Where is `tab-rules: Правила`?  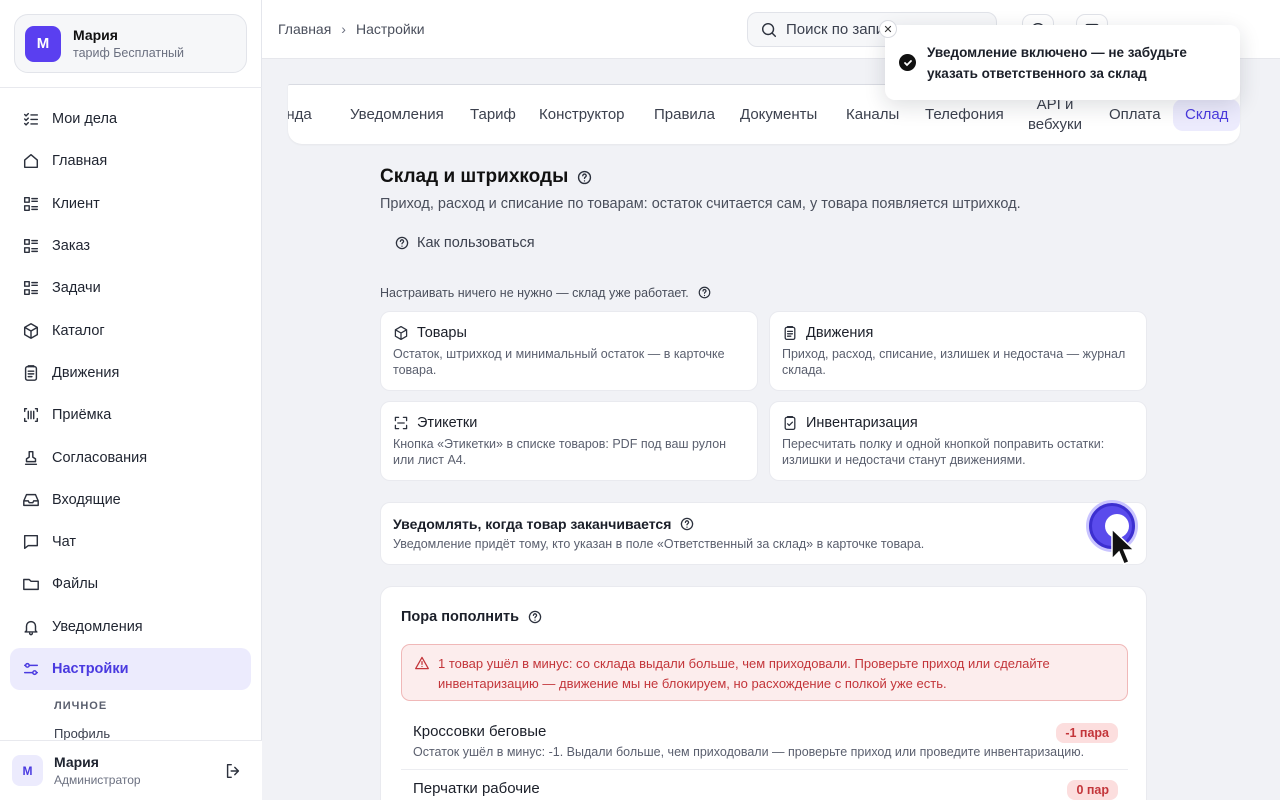 tab-rules: Правила is located at coordinates (684, 114).